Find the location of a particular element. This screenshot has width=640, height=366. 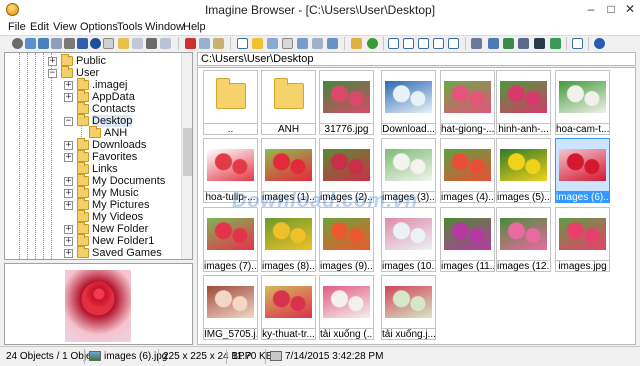

help-icon is located at coordinates (599, 43).